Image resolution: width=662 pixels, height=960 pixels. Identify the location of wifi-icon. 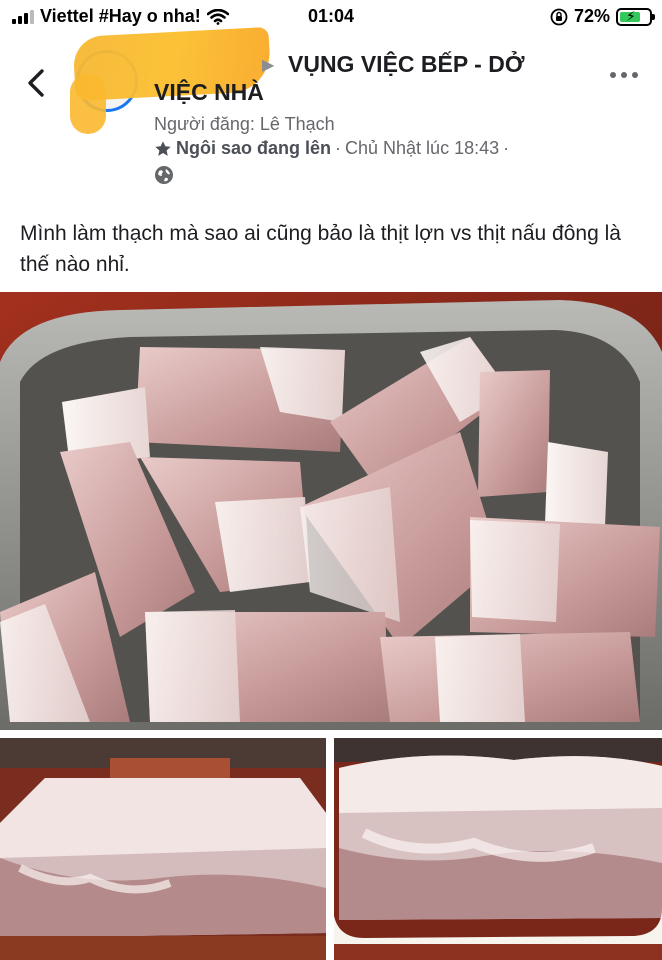
(217, 16).